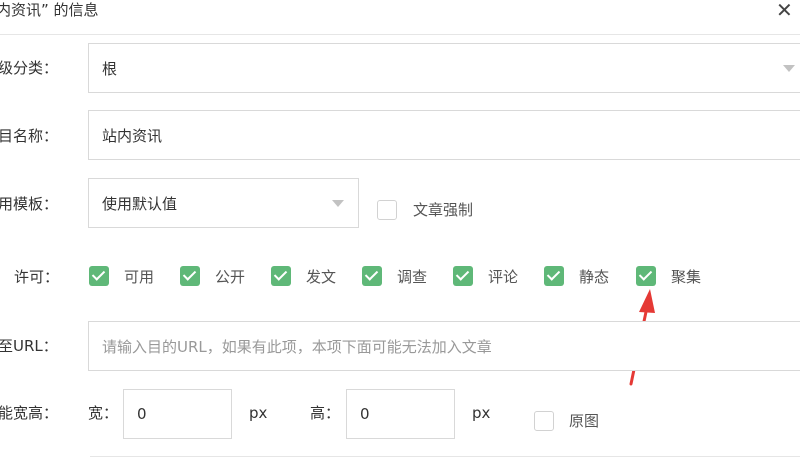 The image size is (800, 458). Describe the element at coordinates (297, 347) in the screenshot. I see `target-url-placeholder: 请输入目的URL，如果有此项，本项下面可能无法加入文章` at that location.